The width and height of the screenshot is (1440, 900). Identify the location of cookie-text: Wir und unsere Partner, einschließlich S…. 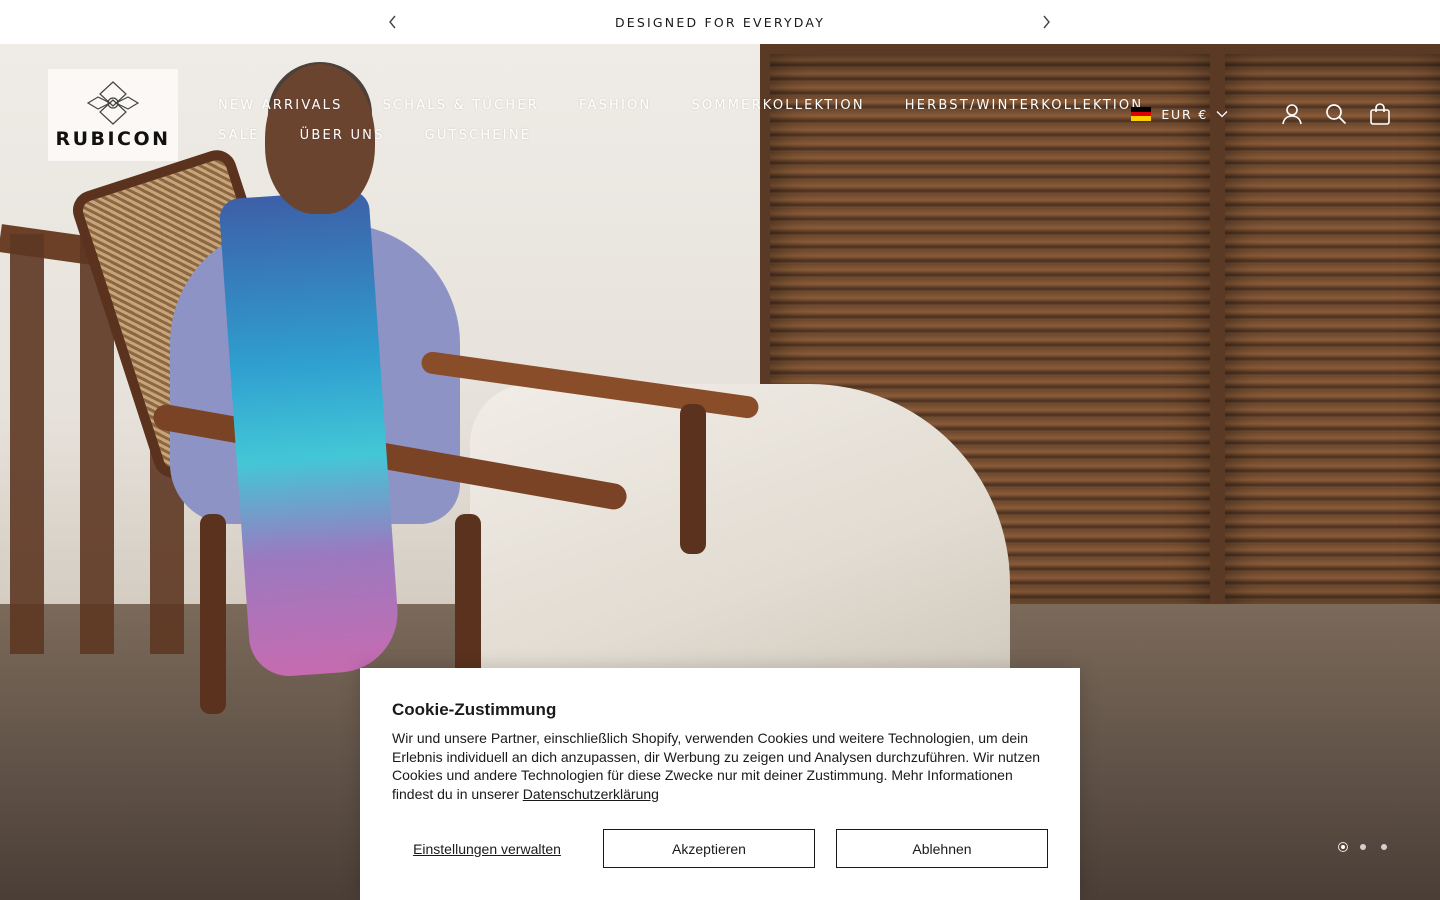
(720, 766).